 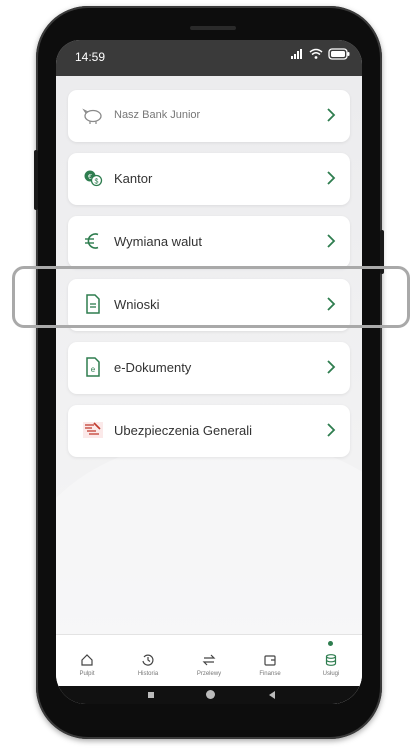 I want to click on nav-label: Usługi, so click(x=331, y=674).